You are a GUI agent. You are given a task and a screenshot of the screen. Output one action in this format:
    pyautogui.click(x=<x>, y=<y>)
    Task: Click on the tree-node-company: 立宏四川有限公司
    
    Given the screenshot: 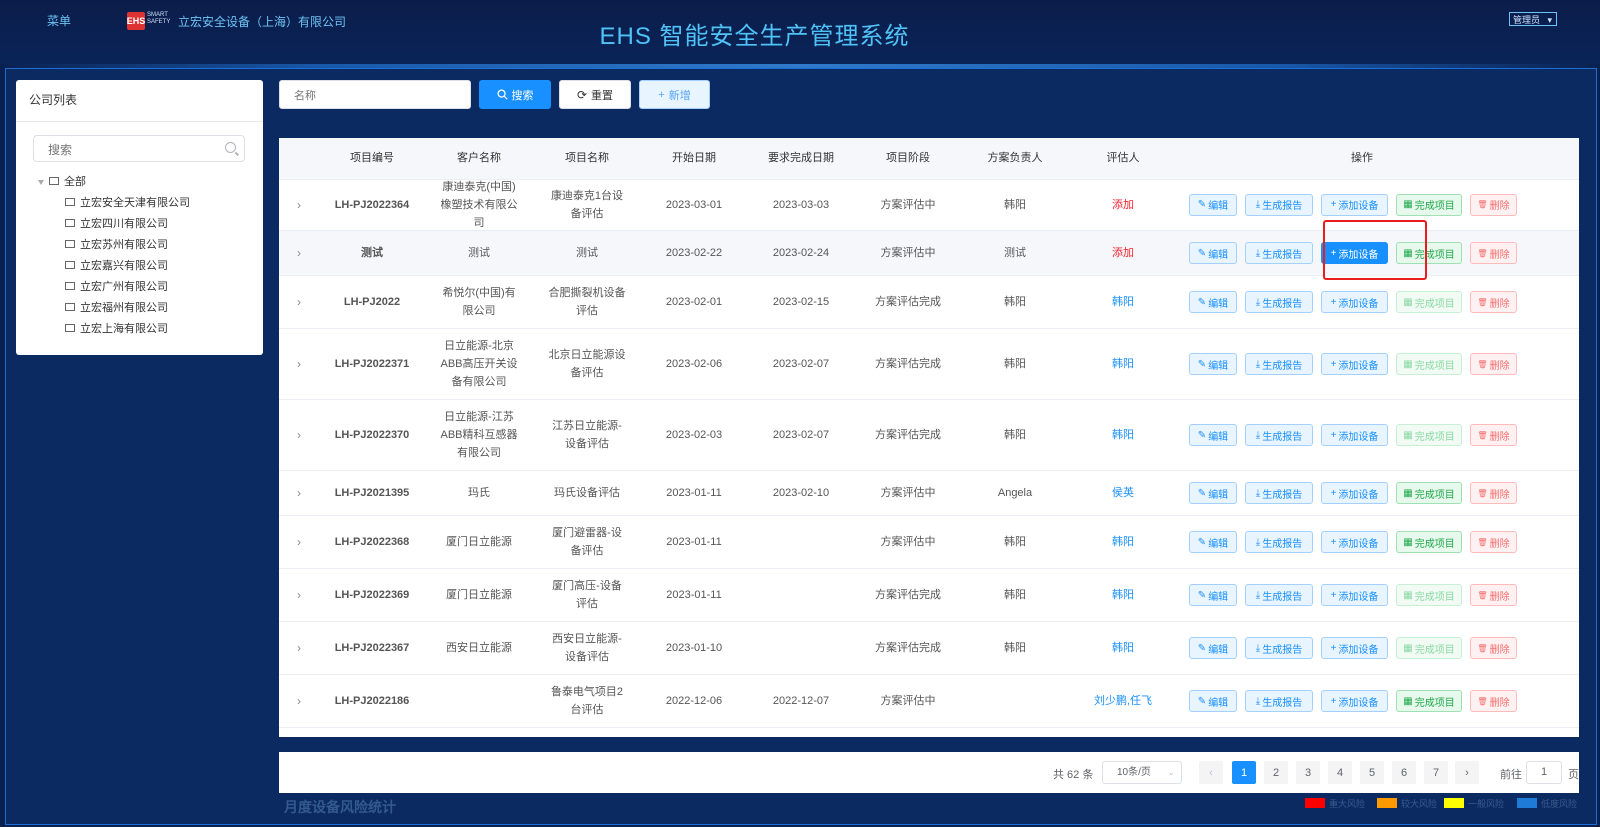 What is the action you would take?
    pyautogui.click(x=114, y=224)
    